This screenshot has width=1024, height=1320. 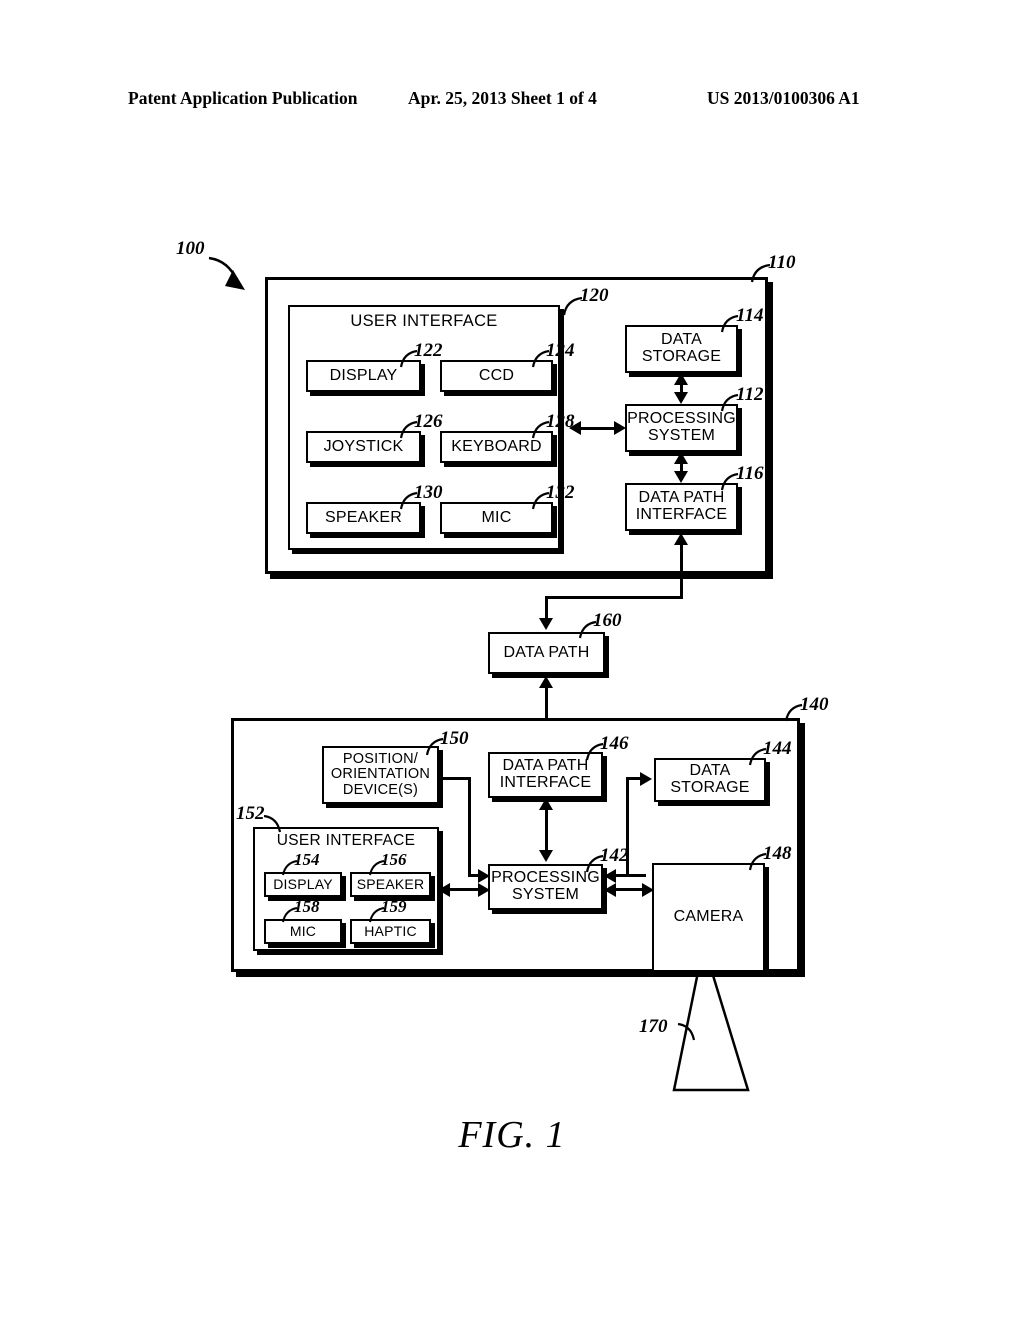 What do you see at coordinates (708, 917) in the screenshot?
I see `module-camera-148: CAMERA` at bounding box center [708, 917].